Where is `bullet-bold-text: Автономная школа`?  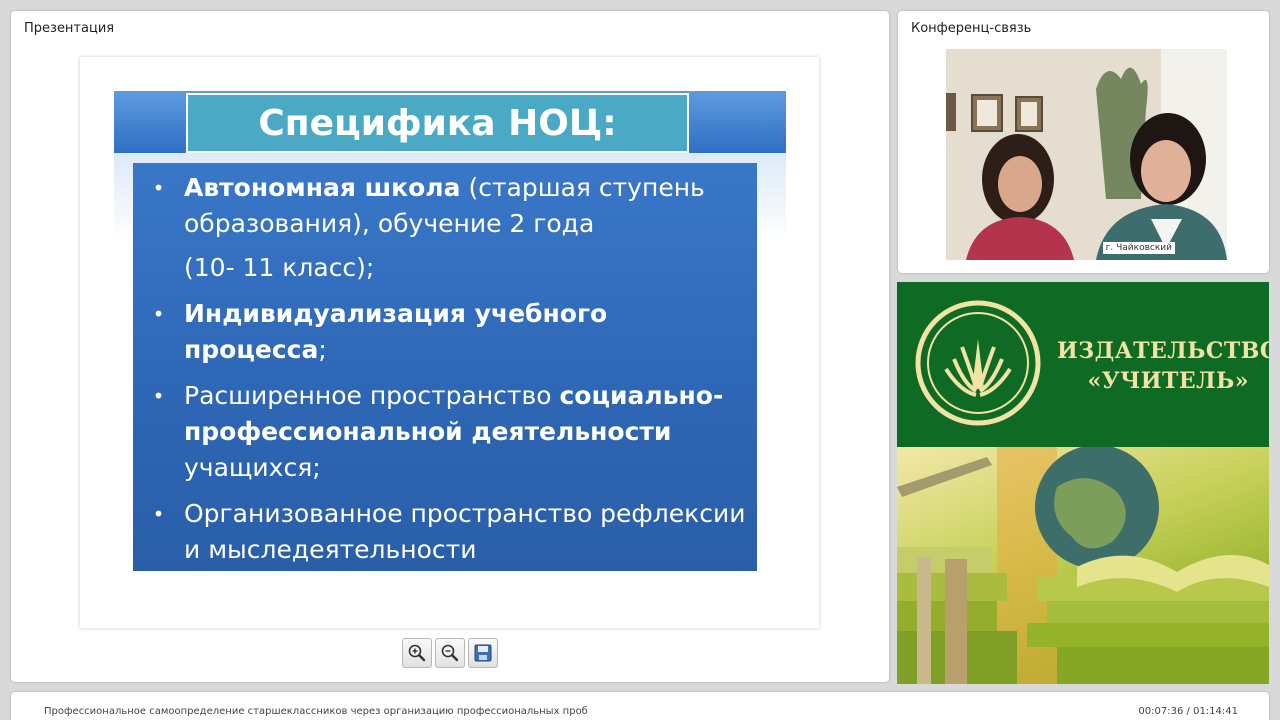 bullet-bold-text: Автономная школа is located at coordinates (322, 187).